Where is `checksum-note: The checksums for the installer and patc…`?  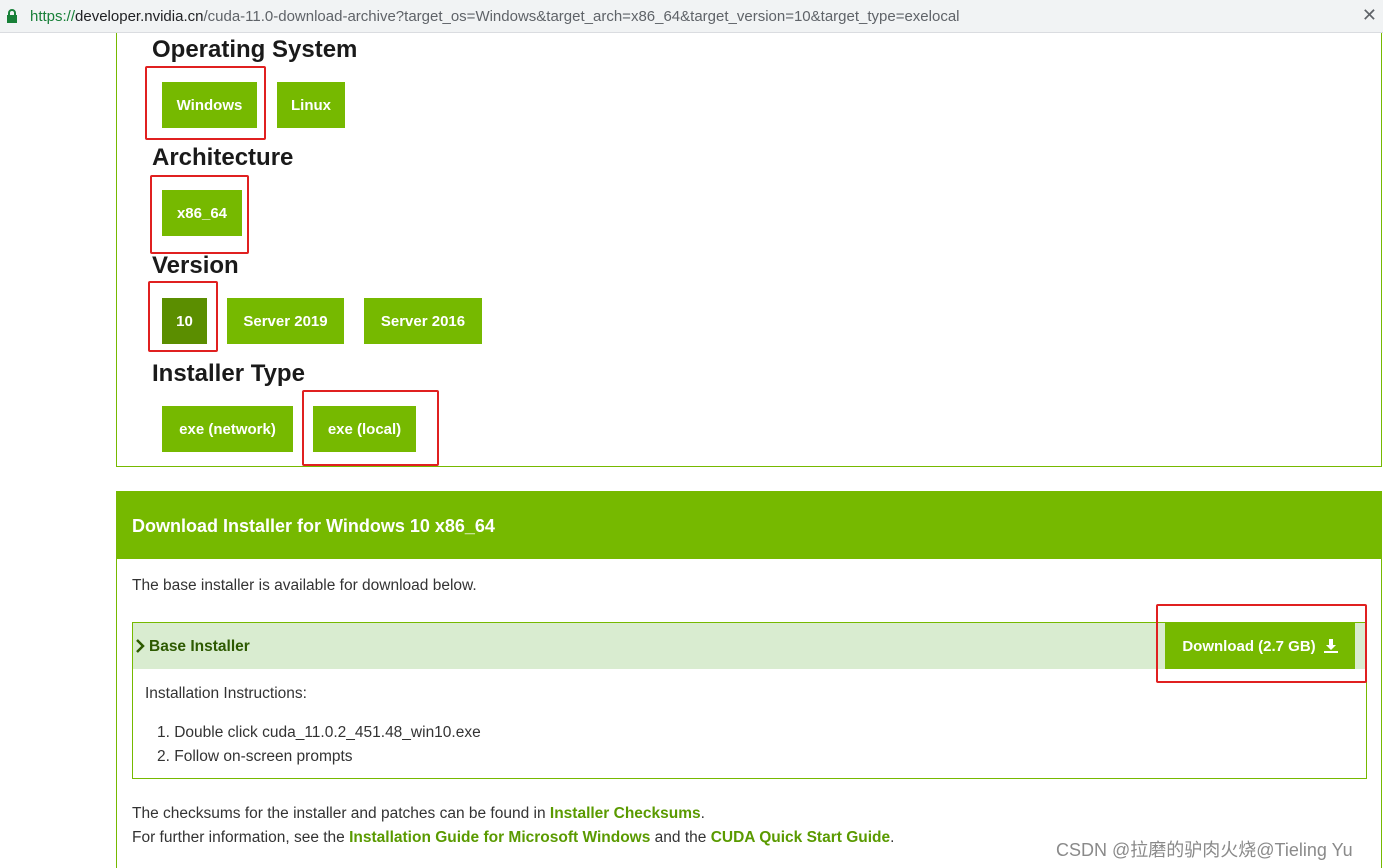 checksum-note: The checksums for the installer and patc… is located at coordinates (418, 814).